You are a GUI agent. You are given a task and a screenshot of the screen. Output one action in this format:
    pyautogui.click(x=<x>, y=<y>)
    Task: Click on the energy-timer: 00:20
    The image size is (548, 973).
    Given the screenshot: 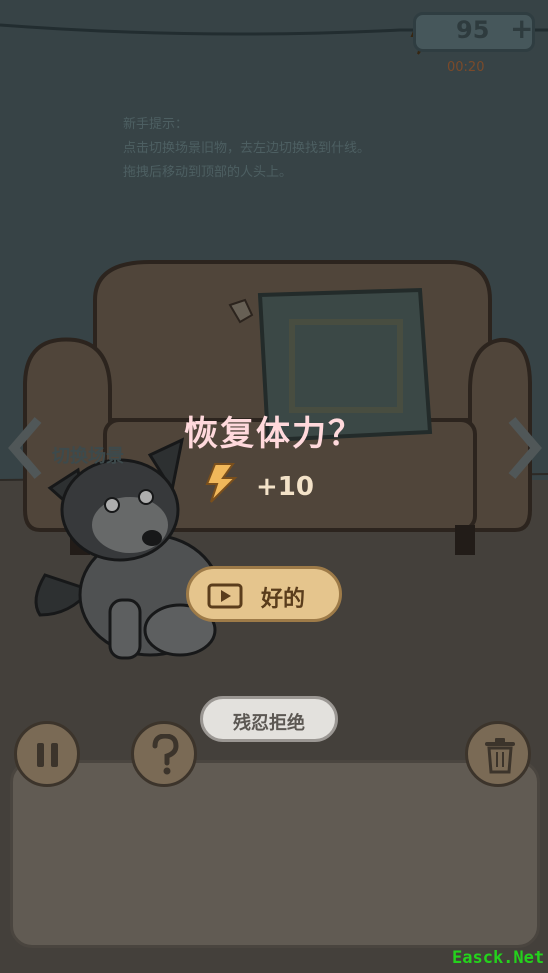 What is the action you would take?
    pyautogui.click(x=466, y=67)
    